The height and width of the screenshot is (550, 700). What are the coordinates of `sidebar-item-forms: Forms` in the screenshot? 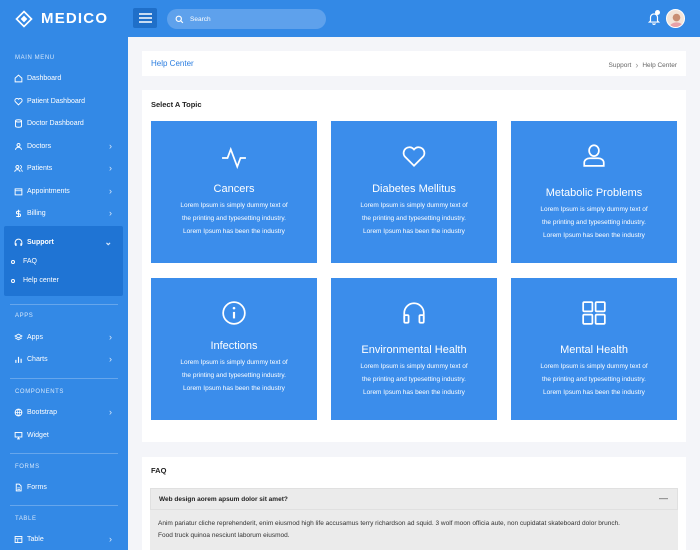 It's located at (64, 487).